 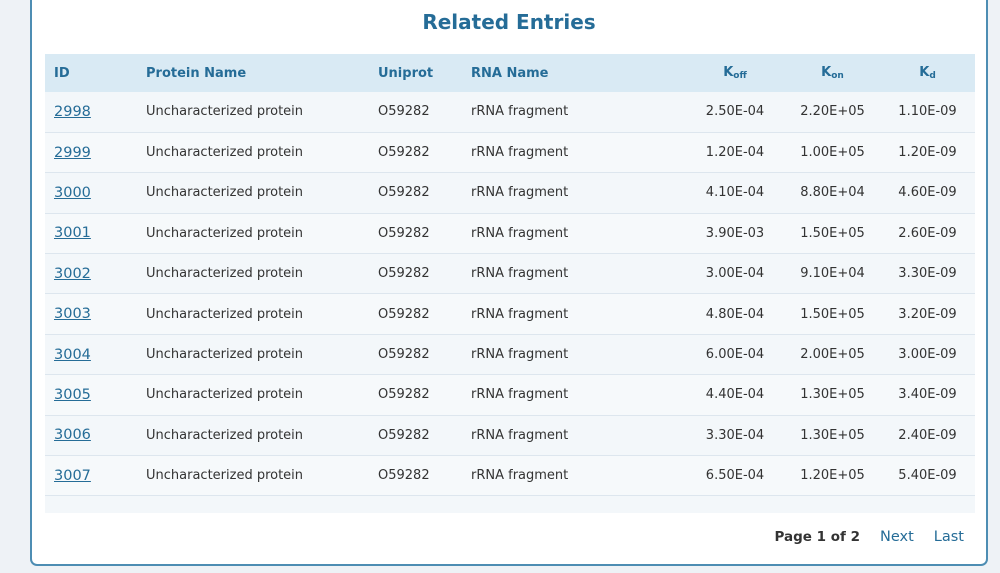 I want to click on koff-cell: 1.20E-04, so click(x=735, y=153).